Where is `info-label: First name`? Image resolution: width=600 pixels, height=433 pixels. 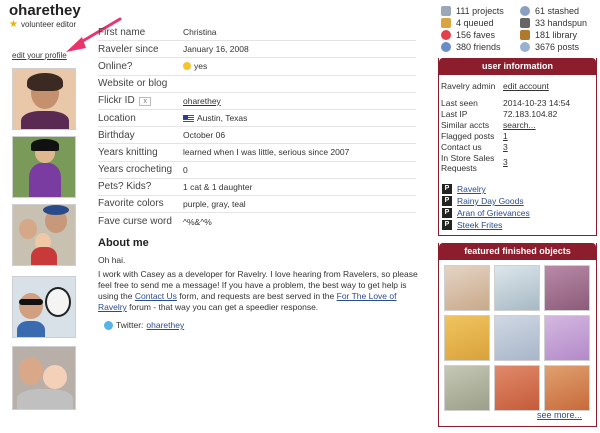
info-label: First name is located at coordinates (122, 32).